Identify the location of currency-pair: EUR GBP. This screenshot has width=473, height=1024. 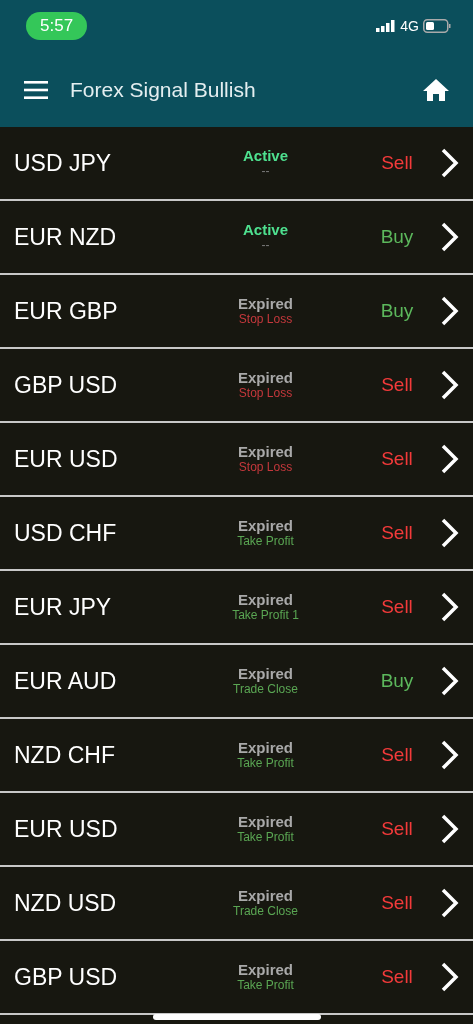
(66, 311).